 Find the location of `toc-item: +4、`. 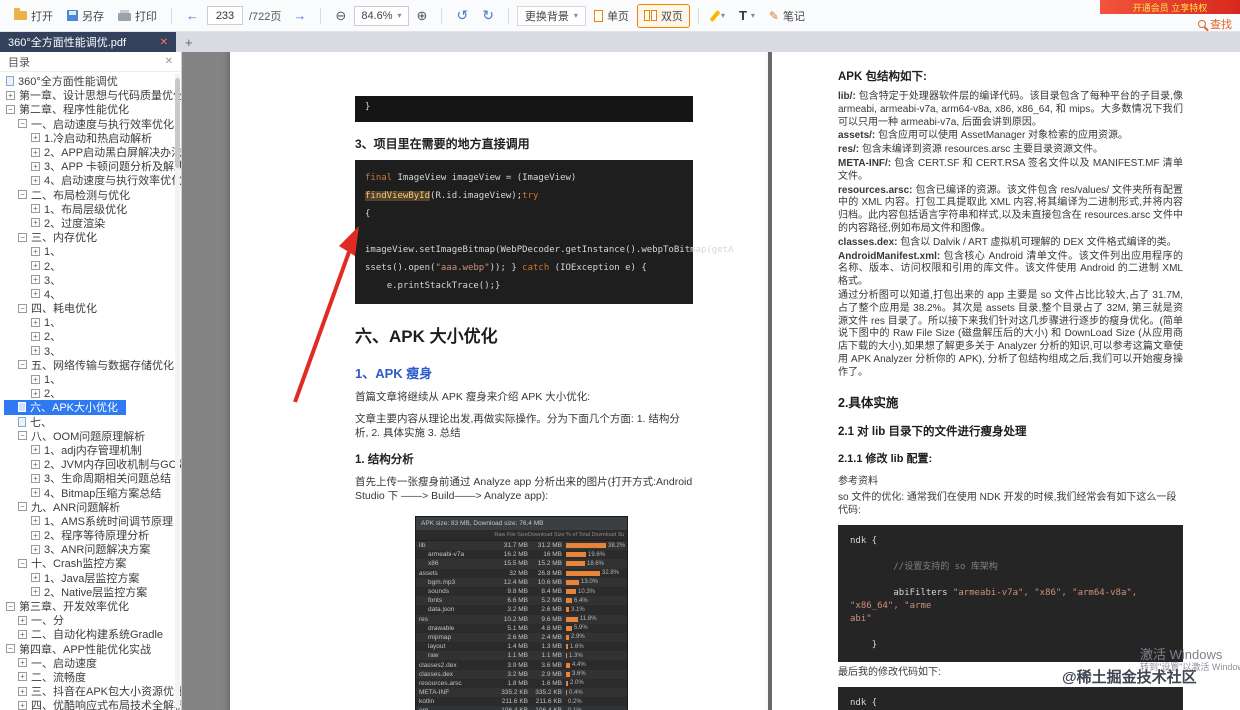

toc-item: +4、 is located at coordinates (92, 294).